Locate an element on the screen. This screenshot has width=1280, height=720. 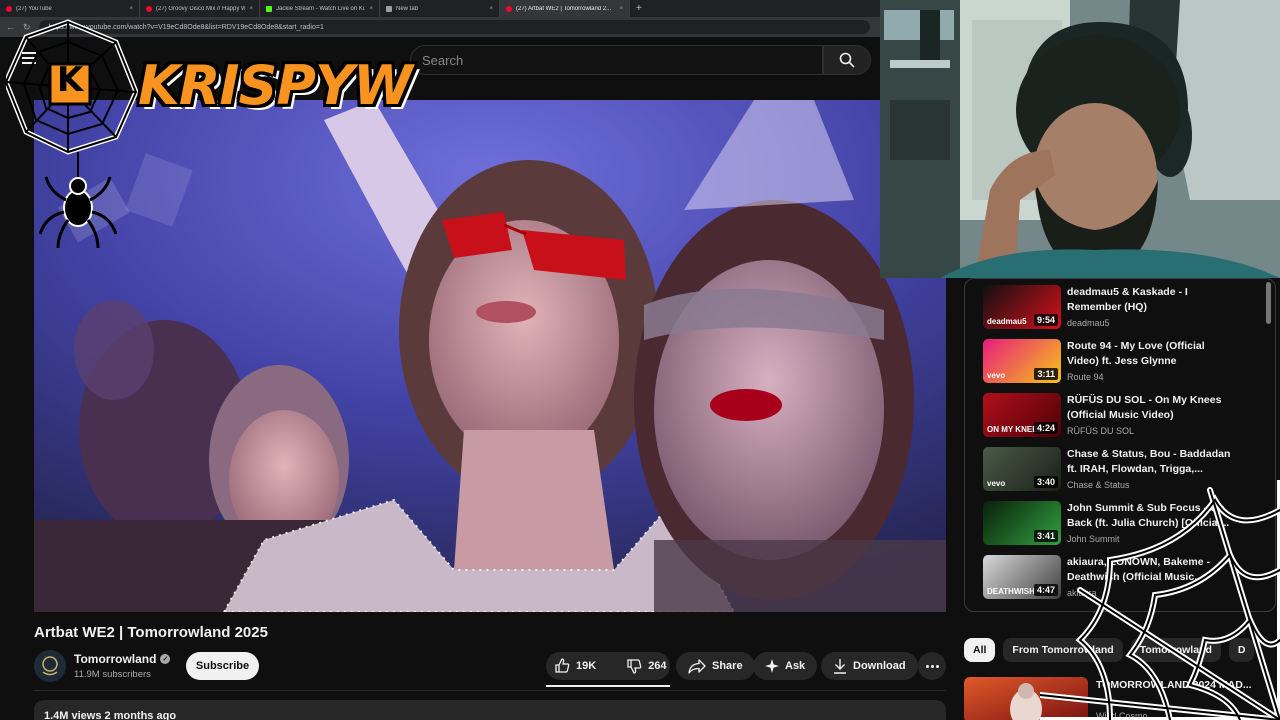
browser-tab: (27) Artbat WE2 | Tomorrowland 2... × is located at coordinates (565, 8).